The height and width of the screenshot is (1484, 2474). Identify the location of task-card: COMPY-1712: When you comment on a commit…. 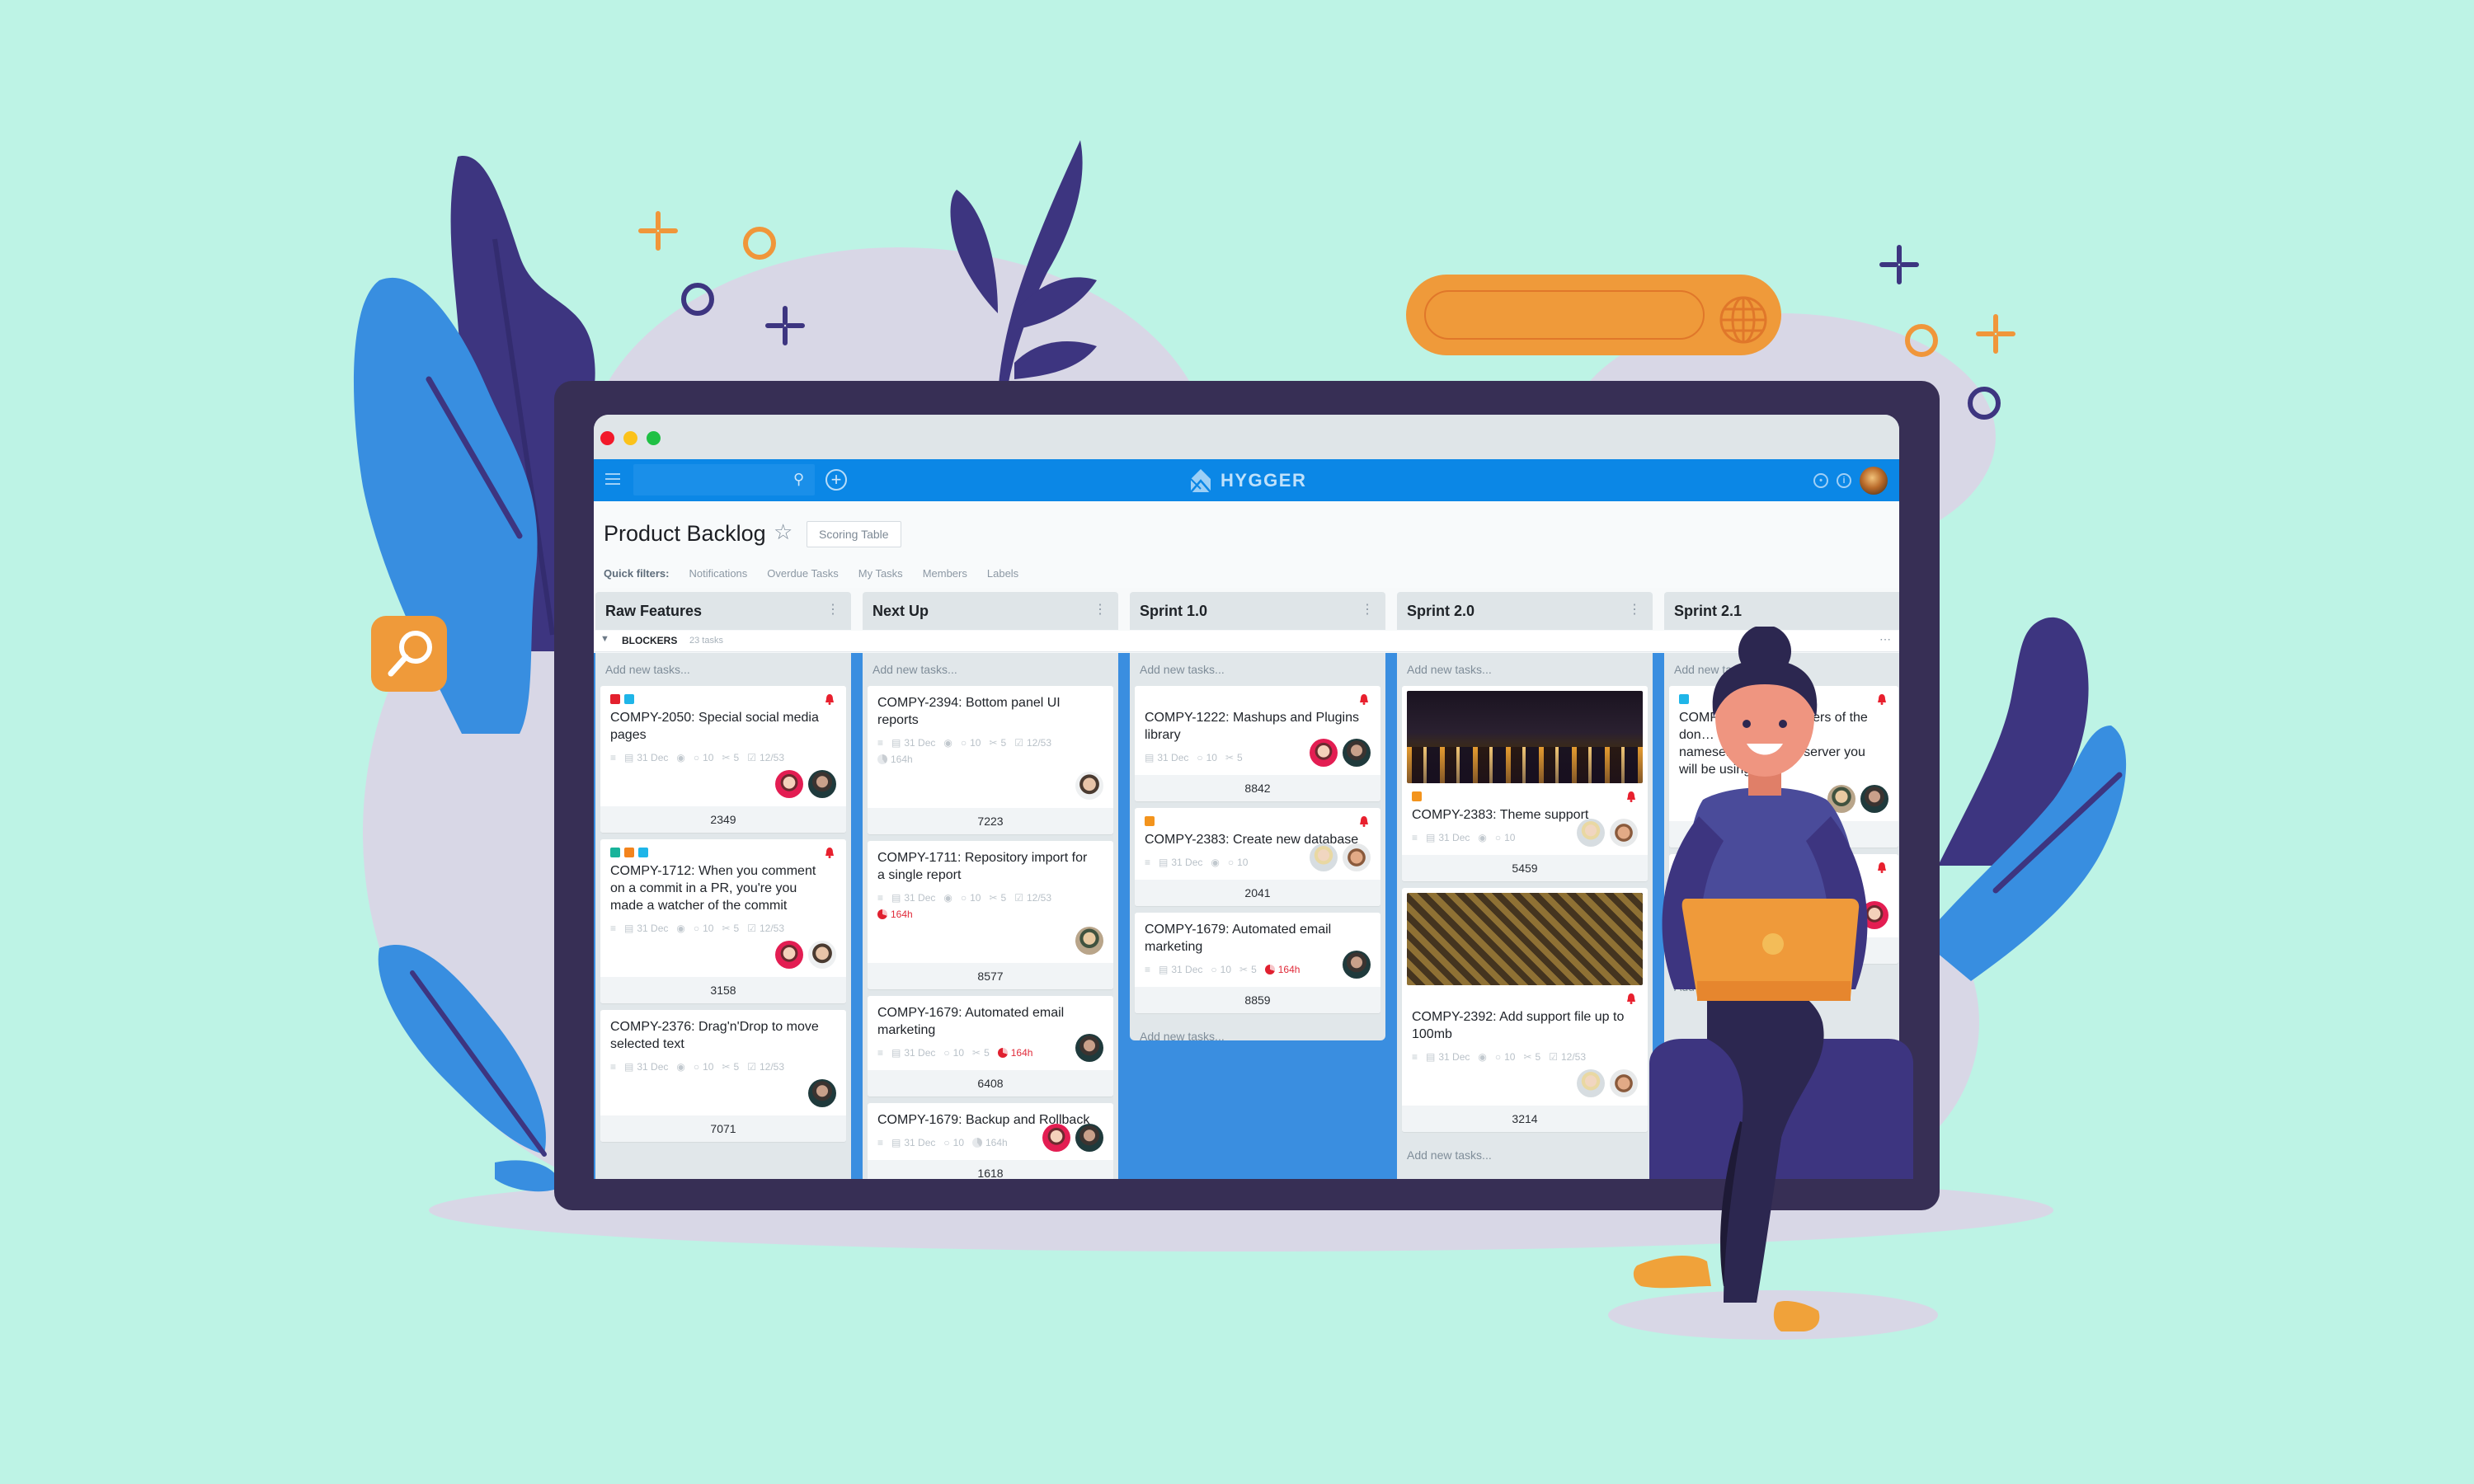
(723, 921).